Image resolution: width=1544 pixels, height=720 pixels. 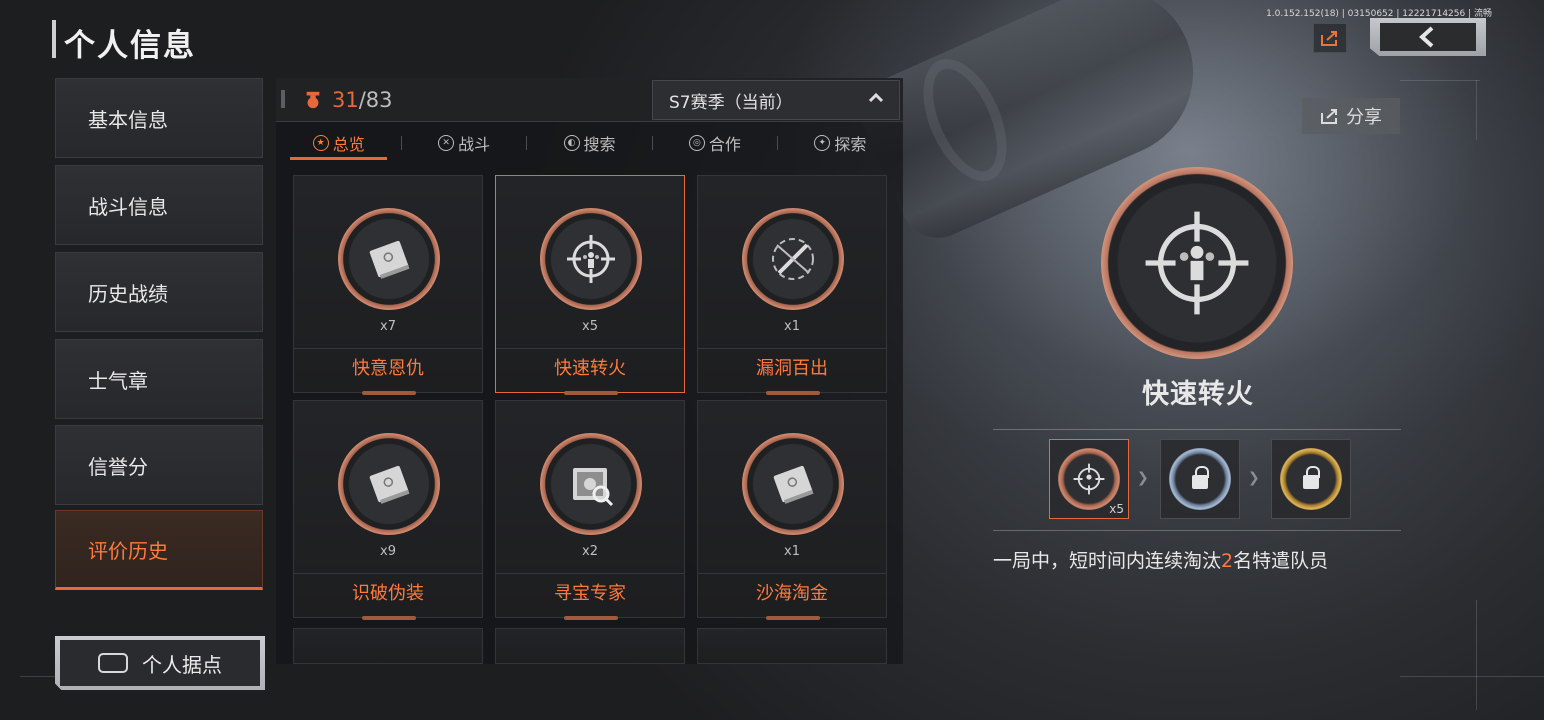 I want to click on combat-icon: ✕, so click(x=446, y=143).